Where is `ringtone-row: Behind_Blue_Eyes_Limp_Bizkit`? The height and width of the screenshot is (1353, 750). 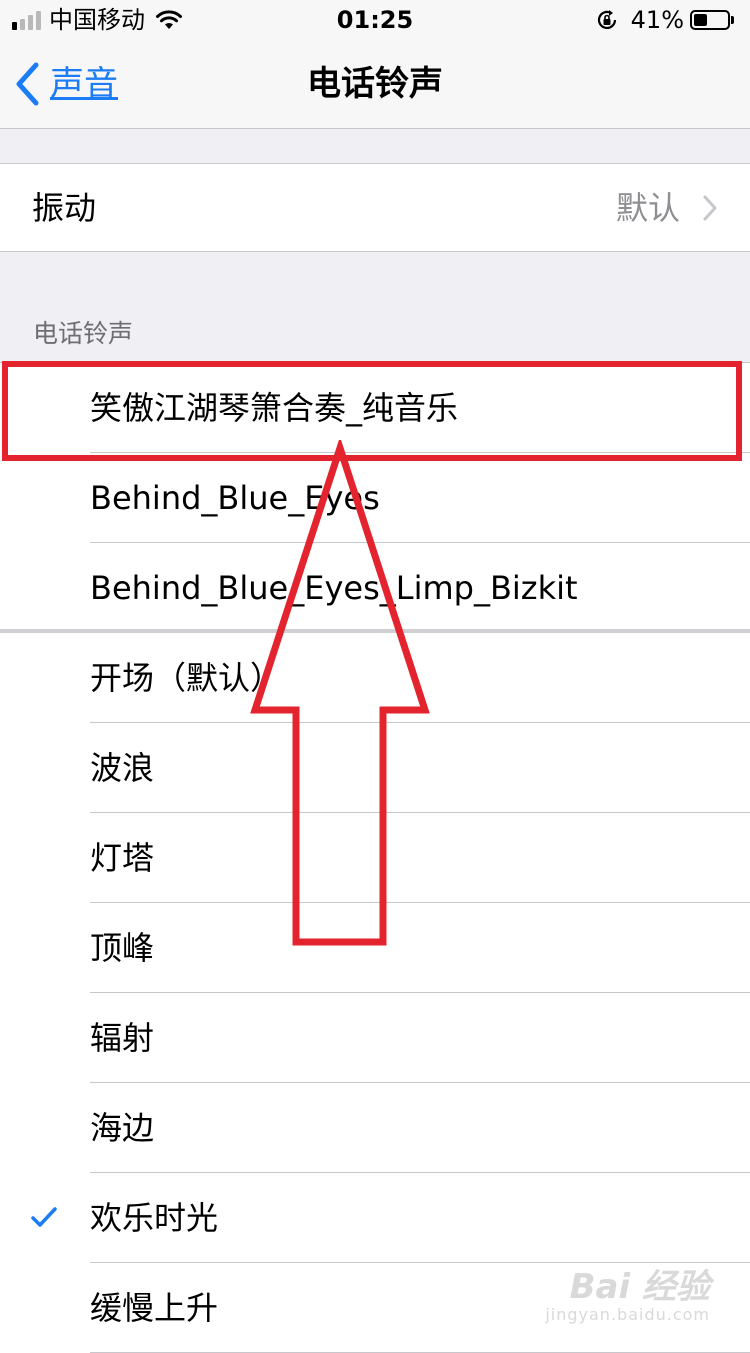
ringtone-row: Behind_Blue_Eyes_Limp_Bizkit is located at coordinates (375, 588).